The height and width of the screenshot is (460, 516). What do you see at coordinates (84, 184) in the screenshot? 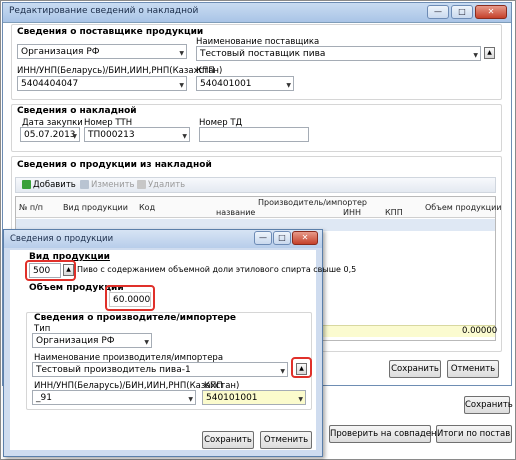
I see `edit-icon` at bounding box center [84, 184].